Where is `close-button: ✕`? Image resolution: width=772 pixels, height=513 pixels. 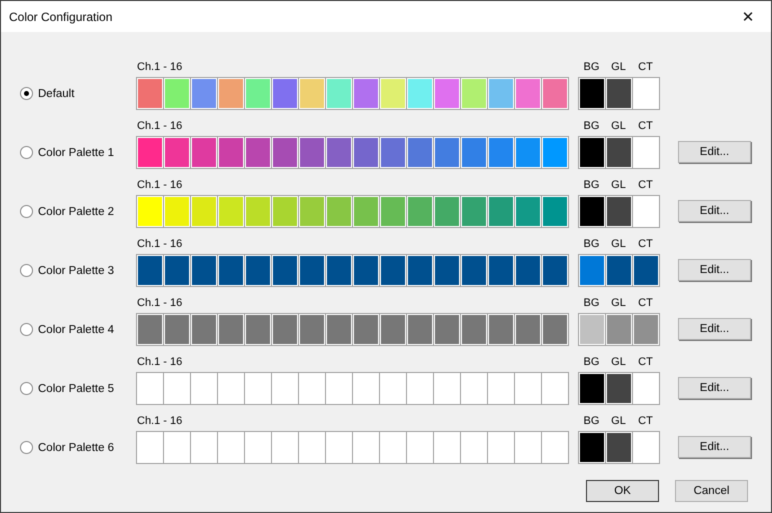 close-button: ✕ is located at coordinates (748, 16).